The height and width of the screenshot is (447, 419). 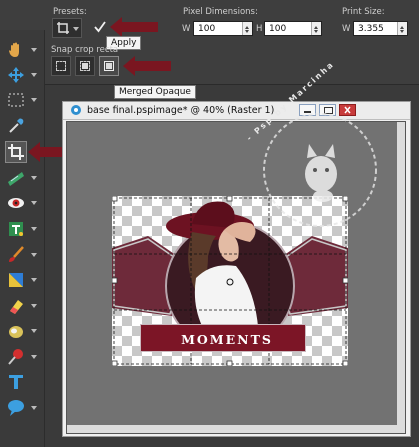 What do you see at coordinates (21, 50) in the screenshot?
I see `pan-tool` at bounding box center [21, 50].